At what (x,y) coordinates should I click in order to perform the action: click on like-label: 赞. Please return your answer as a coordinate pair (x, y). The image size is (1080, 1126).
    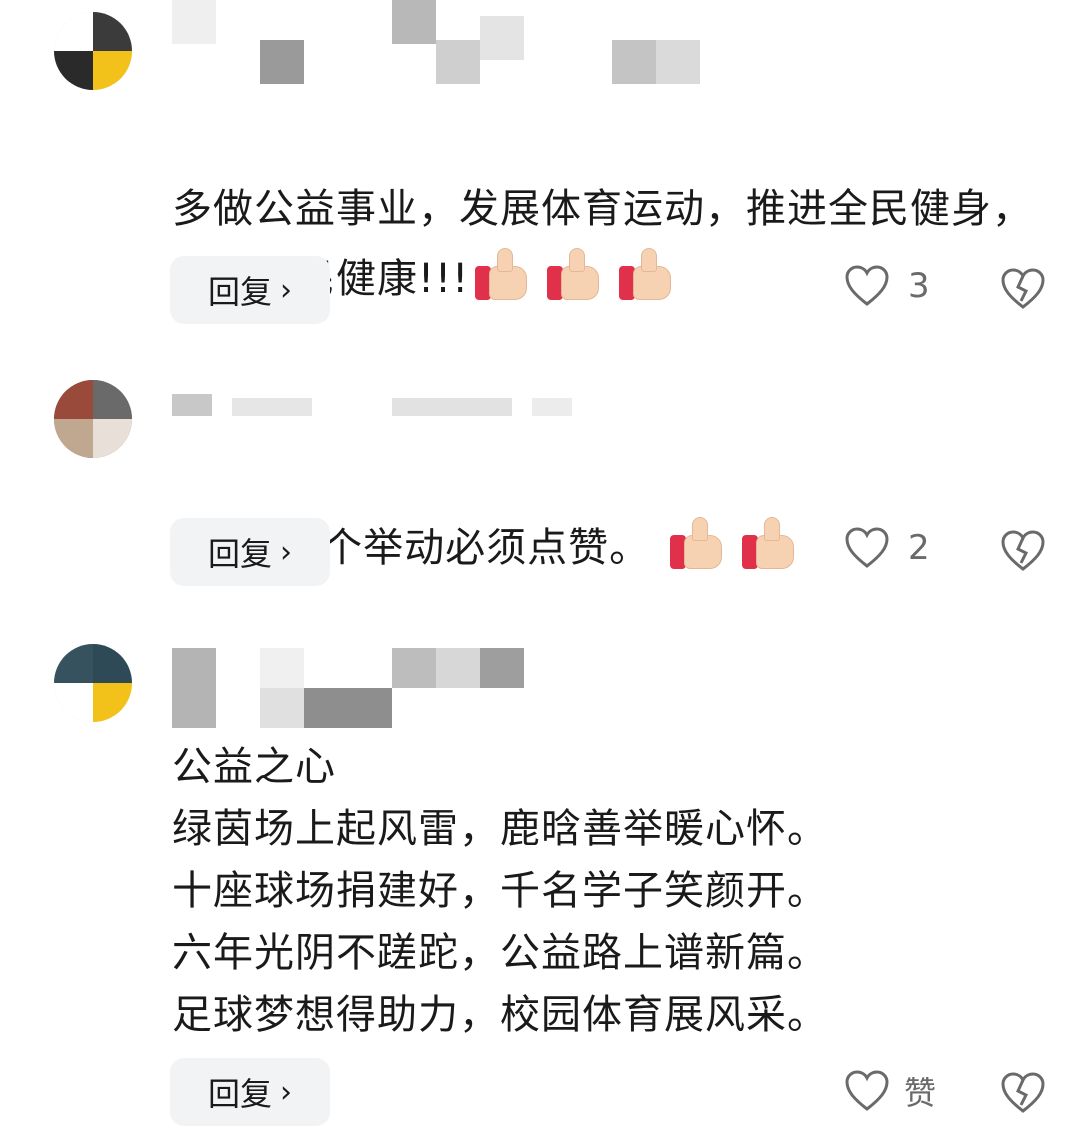
    Looking at the image, I should click on (920, 1093).